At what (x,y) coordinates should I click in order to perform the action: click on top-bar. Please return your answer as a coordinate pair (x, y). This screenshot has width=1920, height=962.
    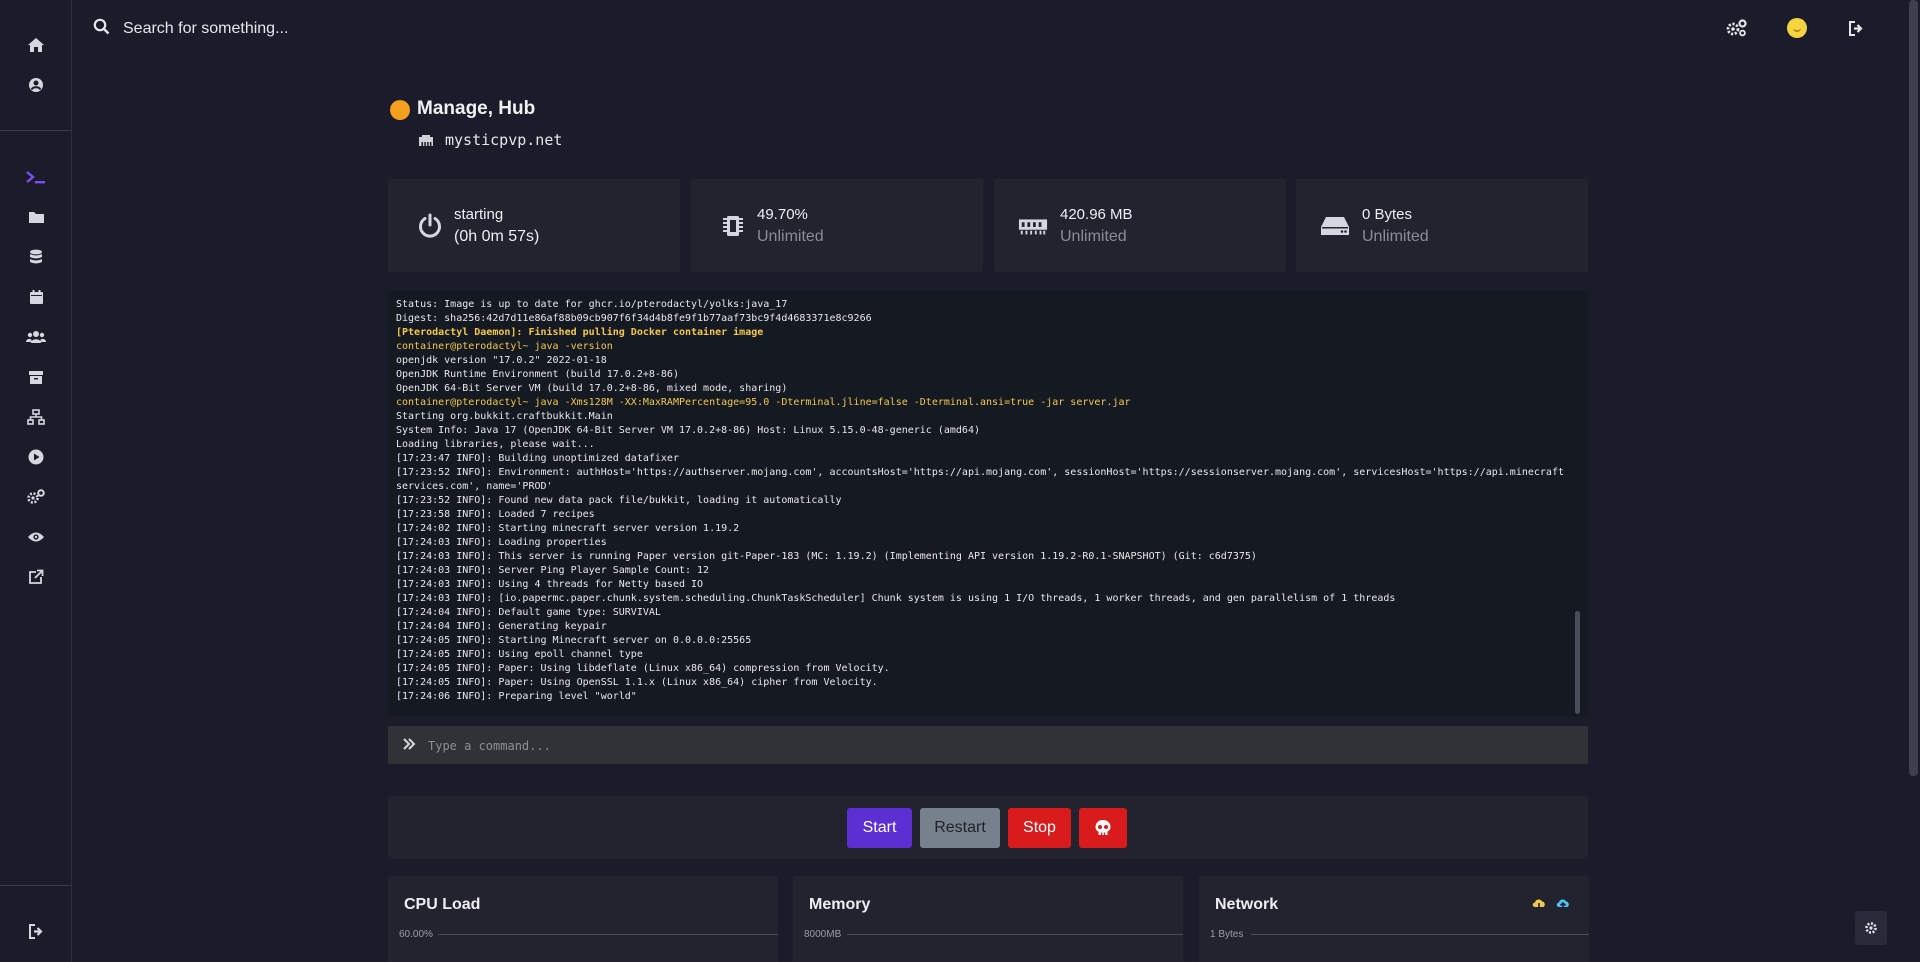
    Looking at the image, I should click on (995, 28).